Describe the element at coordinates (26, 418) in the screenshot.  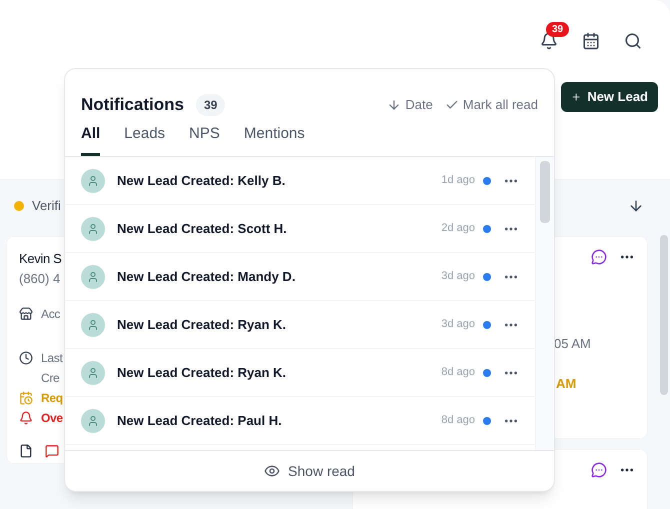
I see `bell-icon` at that location.